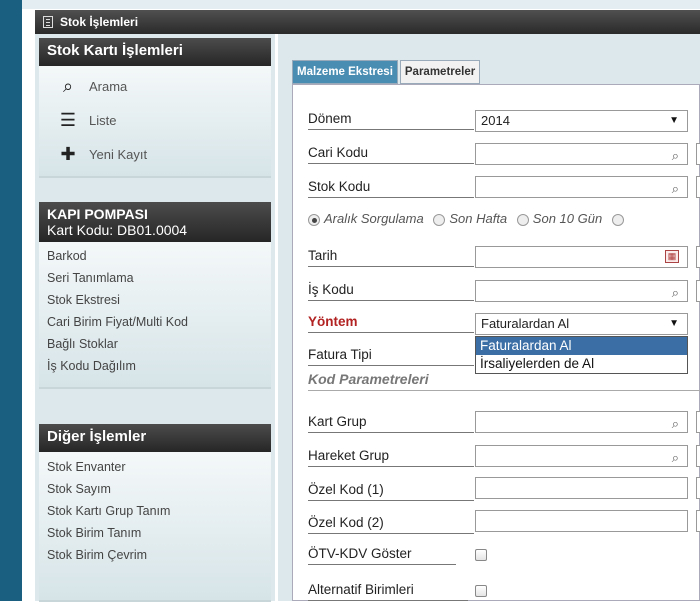 The height and width of the screenshot is (602, 700). Describe the element at coordinates (345, 72) in the screenshot. I see `tab-malzeme-ekstresi: Malzeme Ekstresi` at that location.